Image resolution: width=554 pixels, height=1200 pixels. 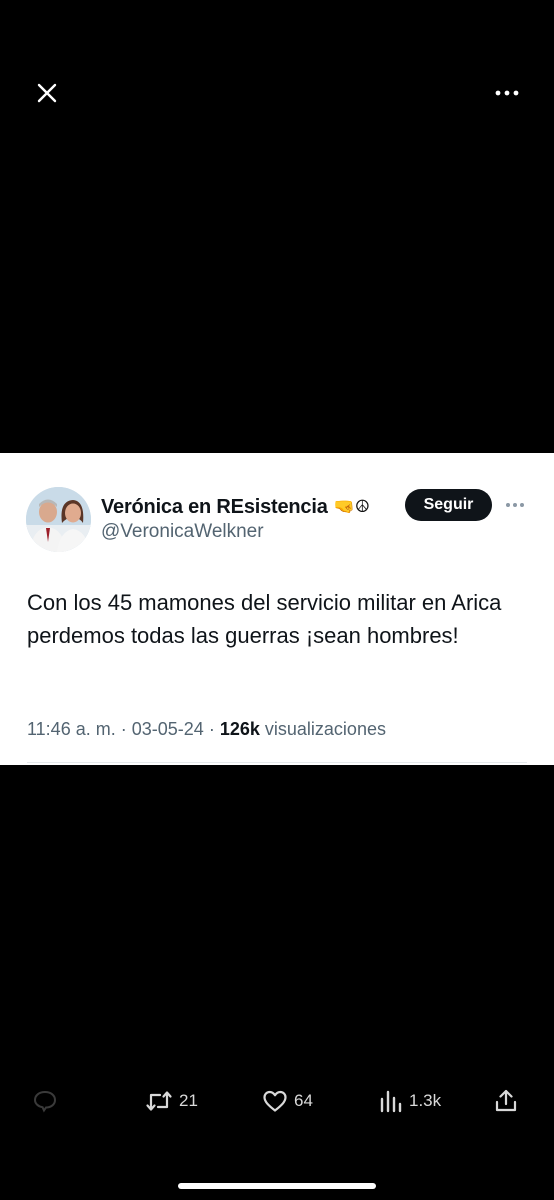 I want to click on share-button, so click(x=506, y=1101).